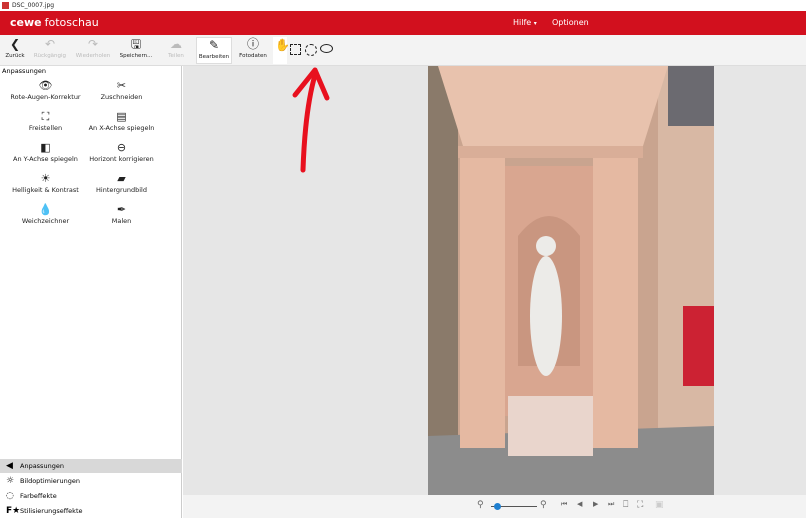  Describe the element at coordinates (579, 504) in the screenshot. I see `previous-image-icon: ◀` at that location.